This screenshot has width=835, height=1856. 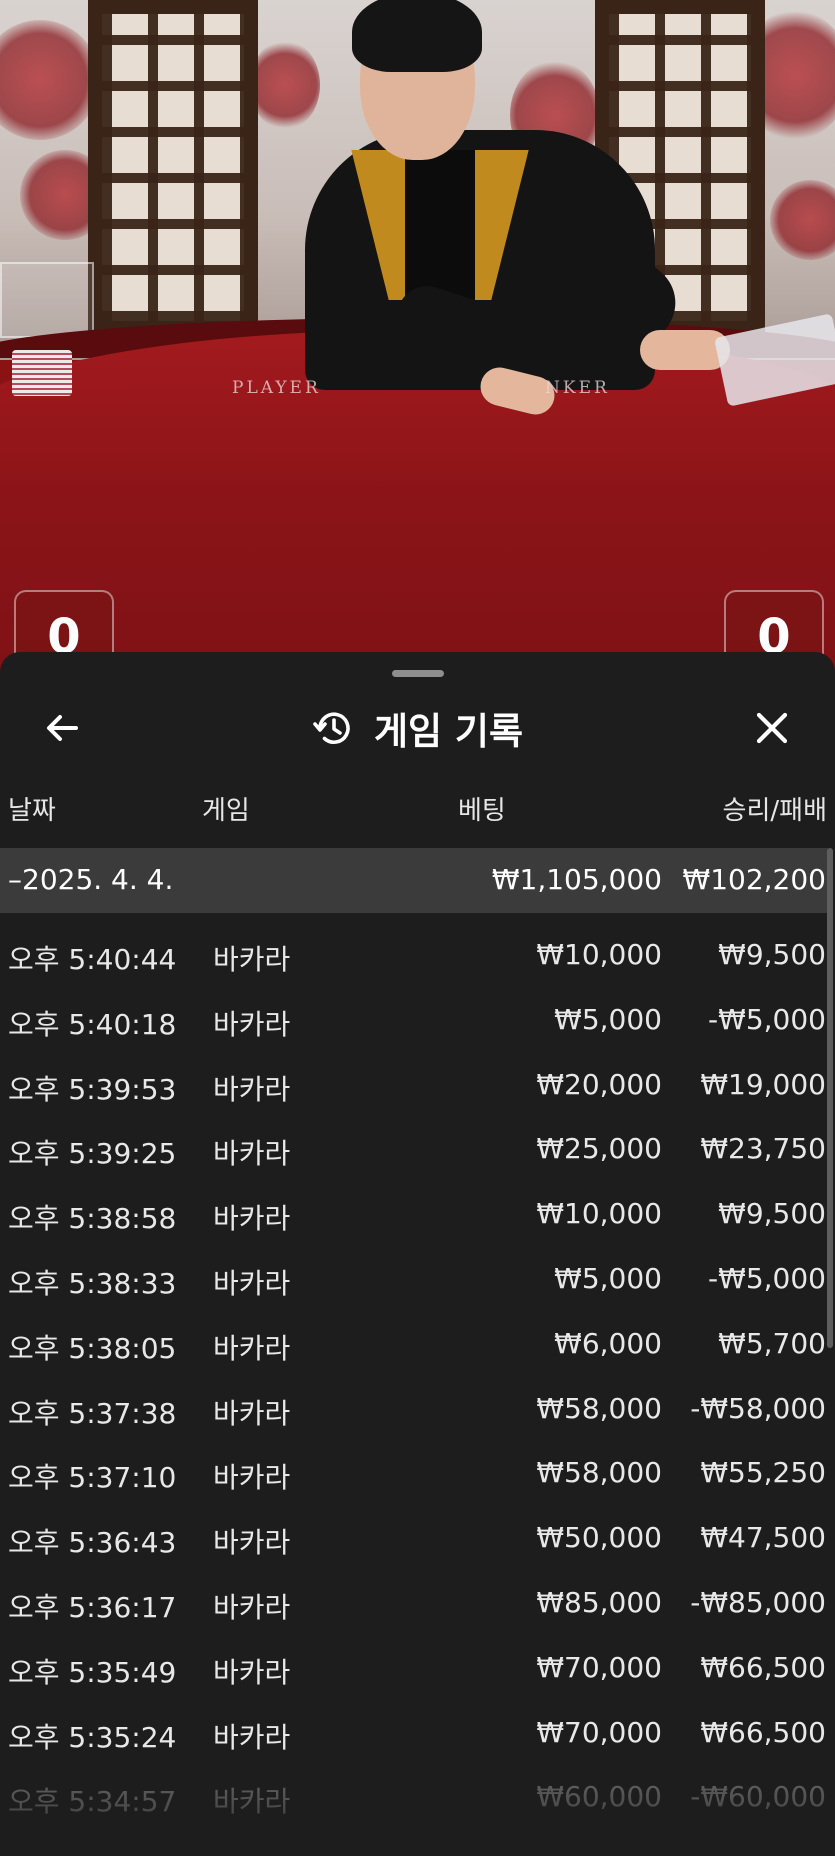 What do you see at coordinates (774, 811) in the screenshot?
I see `column-header-result: 승리/패배` at bounding box center [774, 811].